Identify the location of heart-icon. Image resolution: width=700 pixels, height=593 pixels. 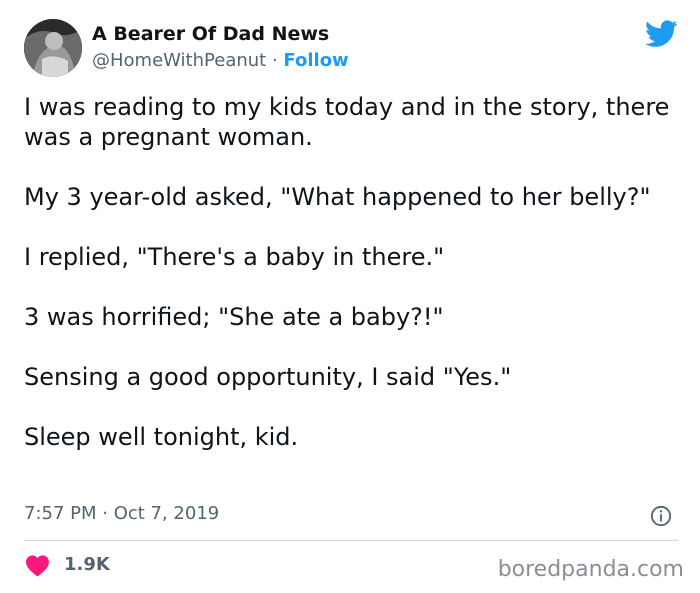
(37, 565).